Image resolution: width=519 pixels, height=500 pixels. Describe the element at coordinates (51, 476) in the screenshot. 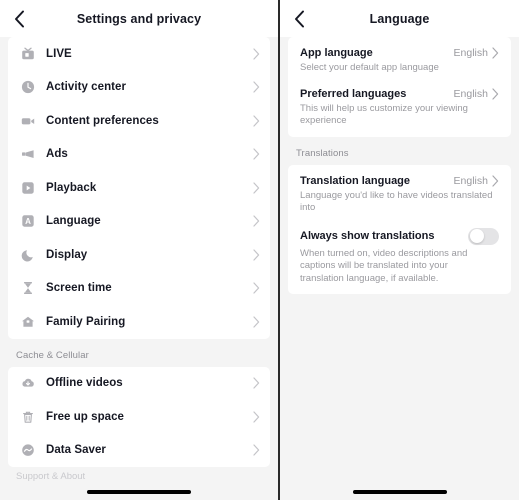

I see `section-label-support-about-cutoff: Support & About` at that location.